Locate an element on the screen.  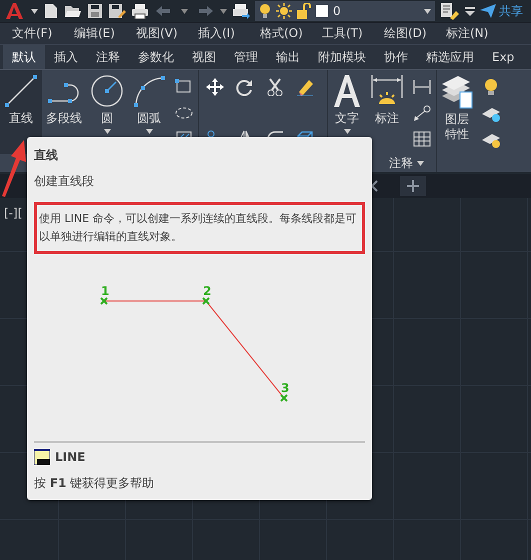
tooltip-description: 使用 LINE 命令，可以创建一系列连续的直线段。每条线段都是可以单独进行编辑的直线对象。 is located at coordinates (199, 228).